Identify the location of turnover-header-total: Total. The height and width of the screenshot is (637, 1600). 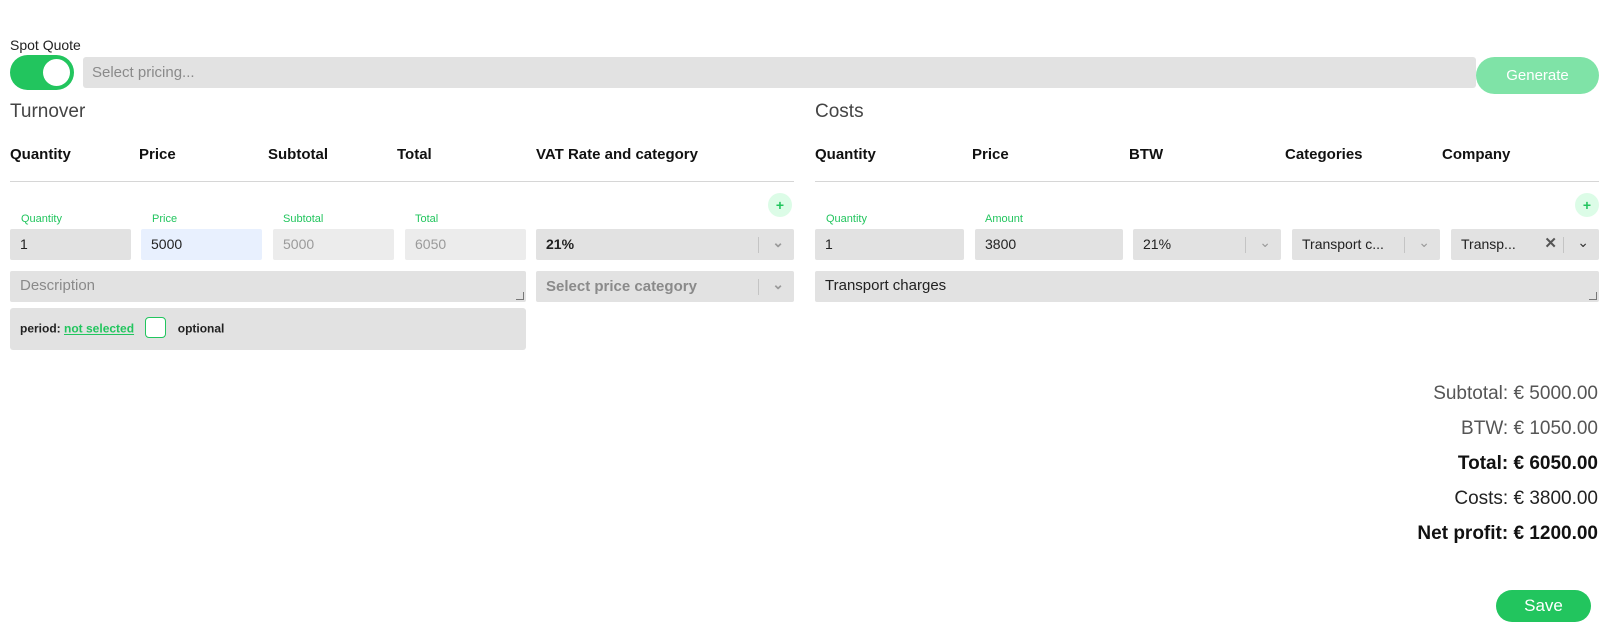
(414, 154).